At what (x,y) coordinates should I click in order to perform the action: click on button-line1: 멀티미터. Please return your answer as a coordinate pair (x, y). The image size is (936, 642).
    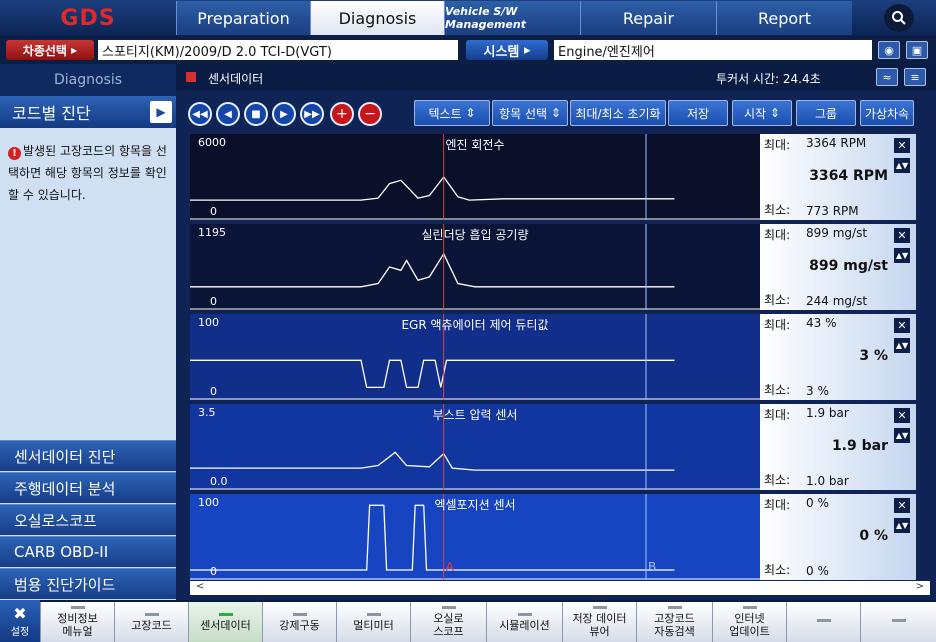
    Looking at the image, I should click on (373, 625).